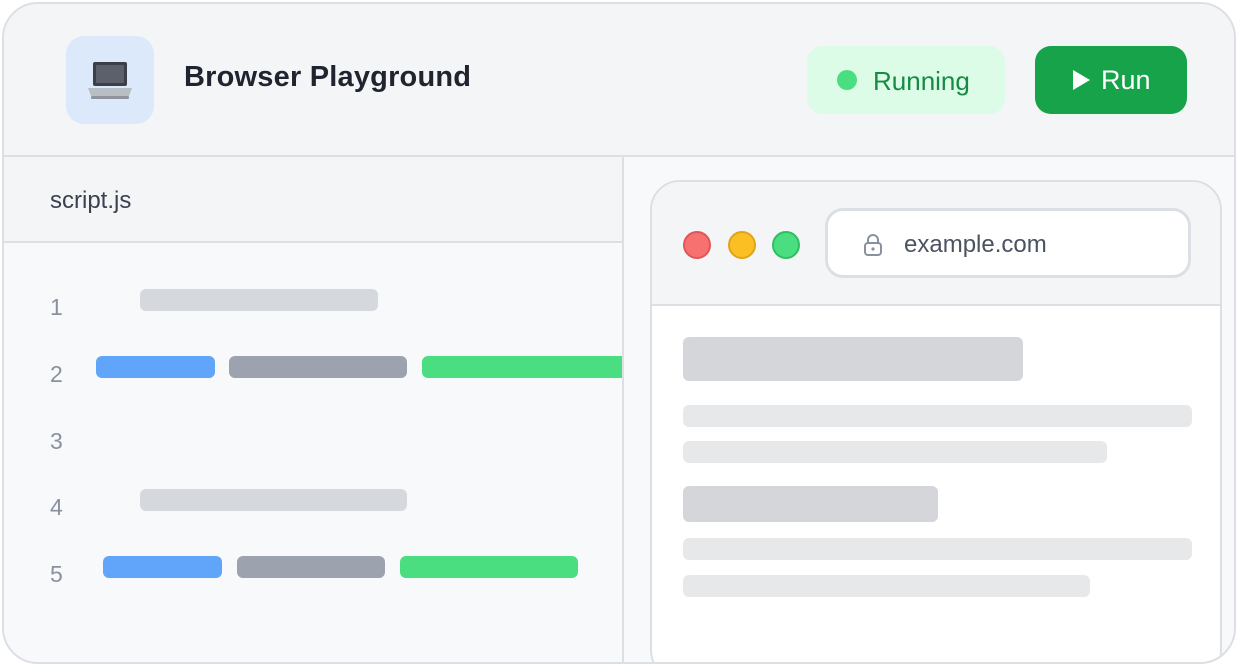  What do you see at coordinates (56, 307) in the screenshot?
I see `line-number: 1` at bounding box center [56, 307].